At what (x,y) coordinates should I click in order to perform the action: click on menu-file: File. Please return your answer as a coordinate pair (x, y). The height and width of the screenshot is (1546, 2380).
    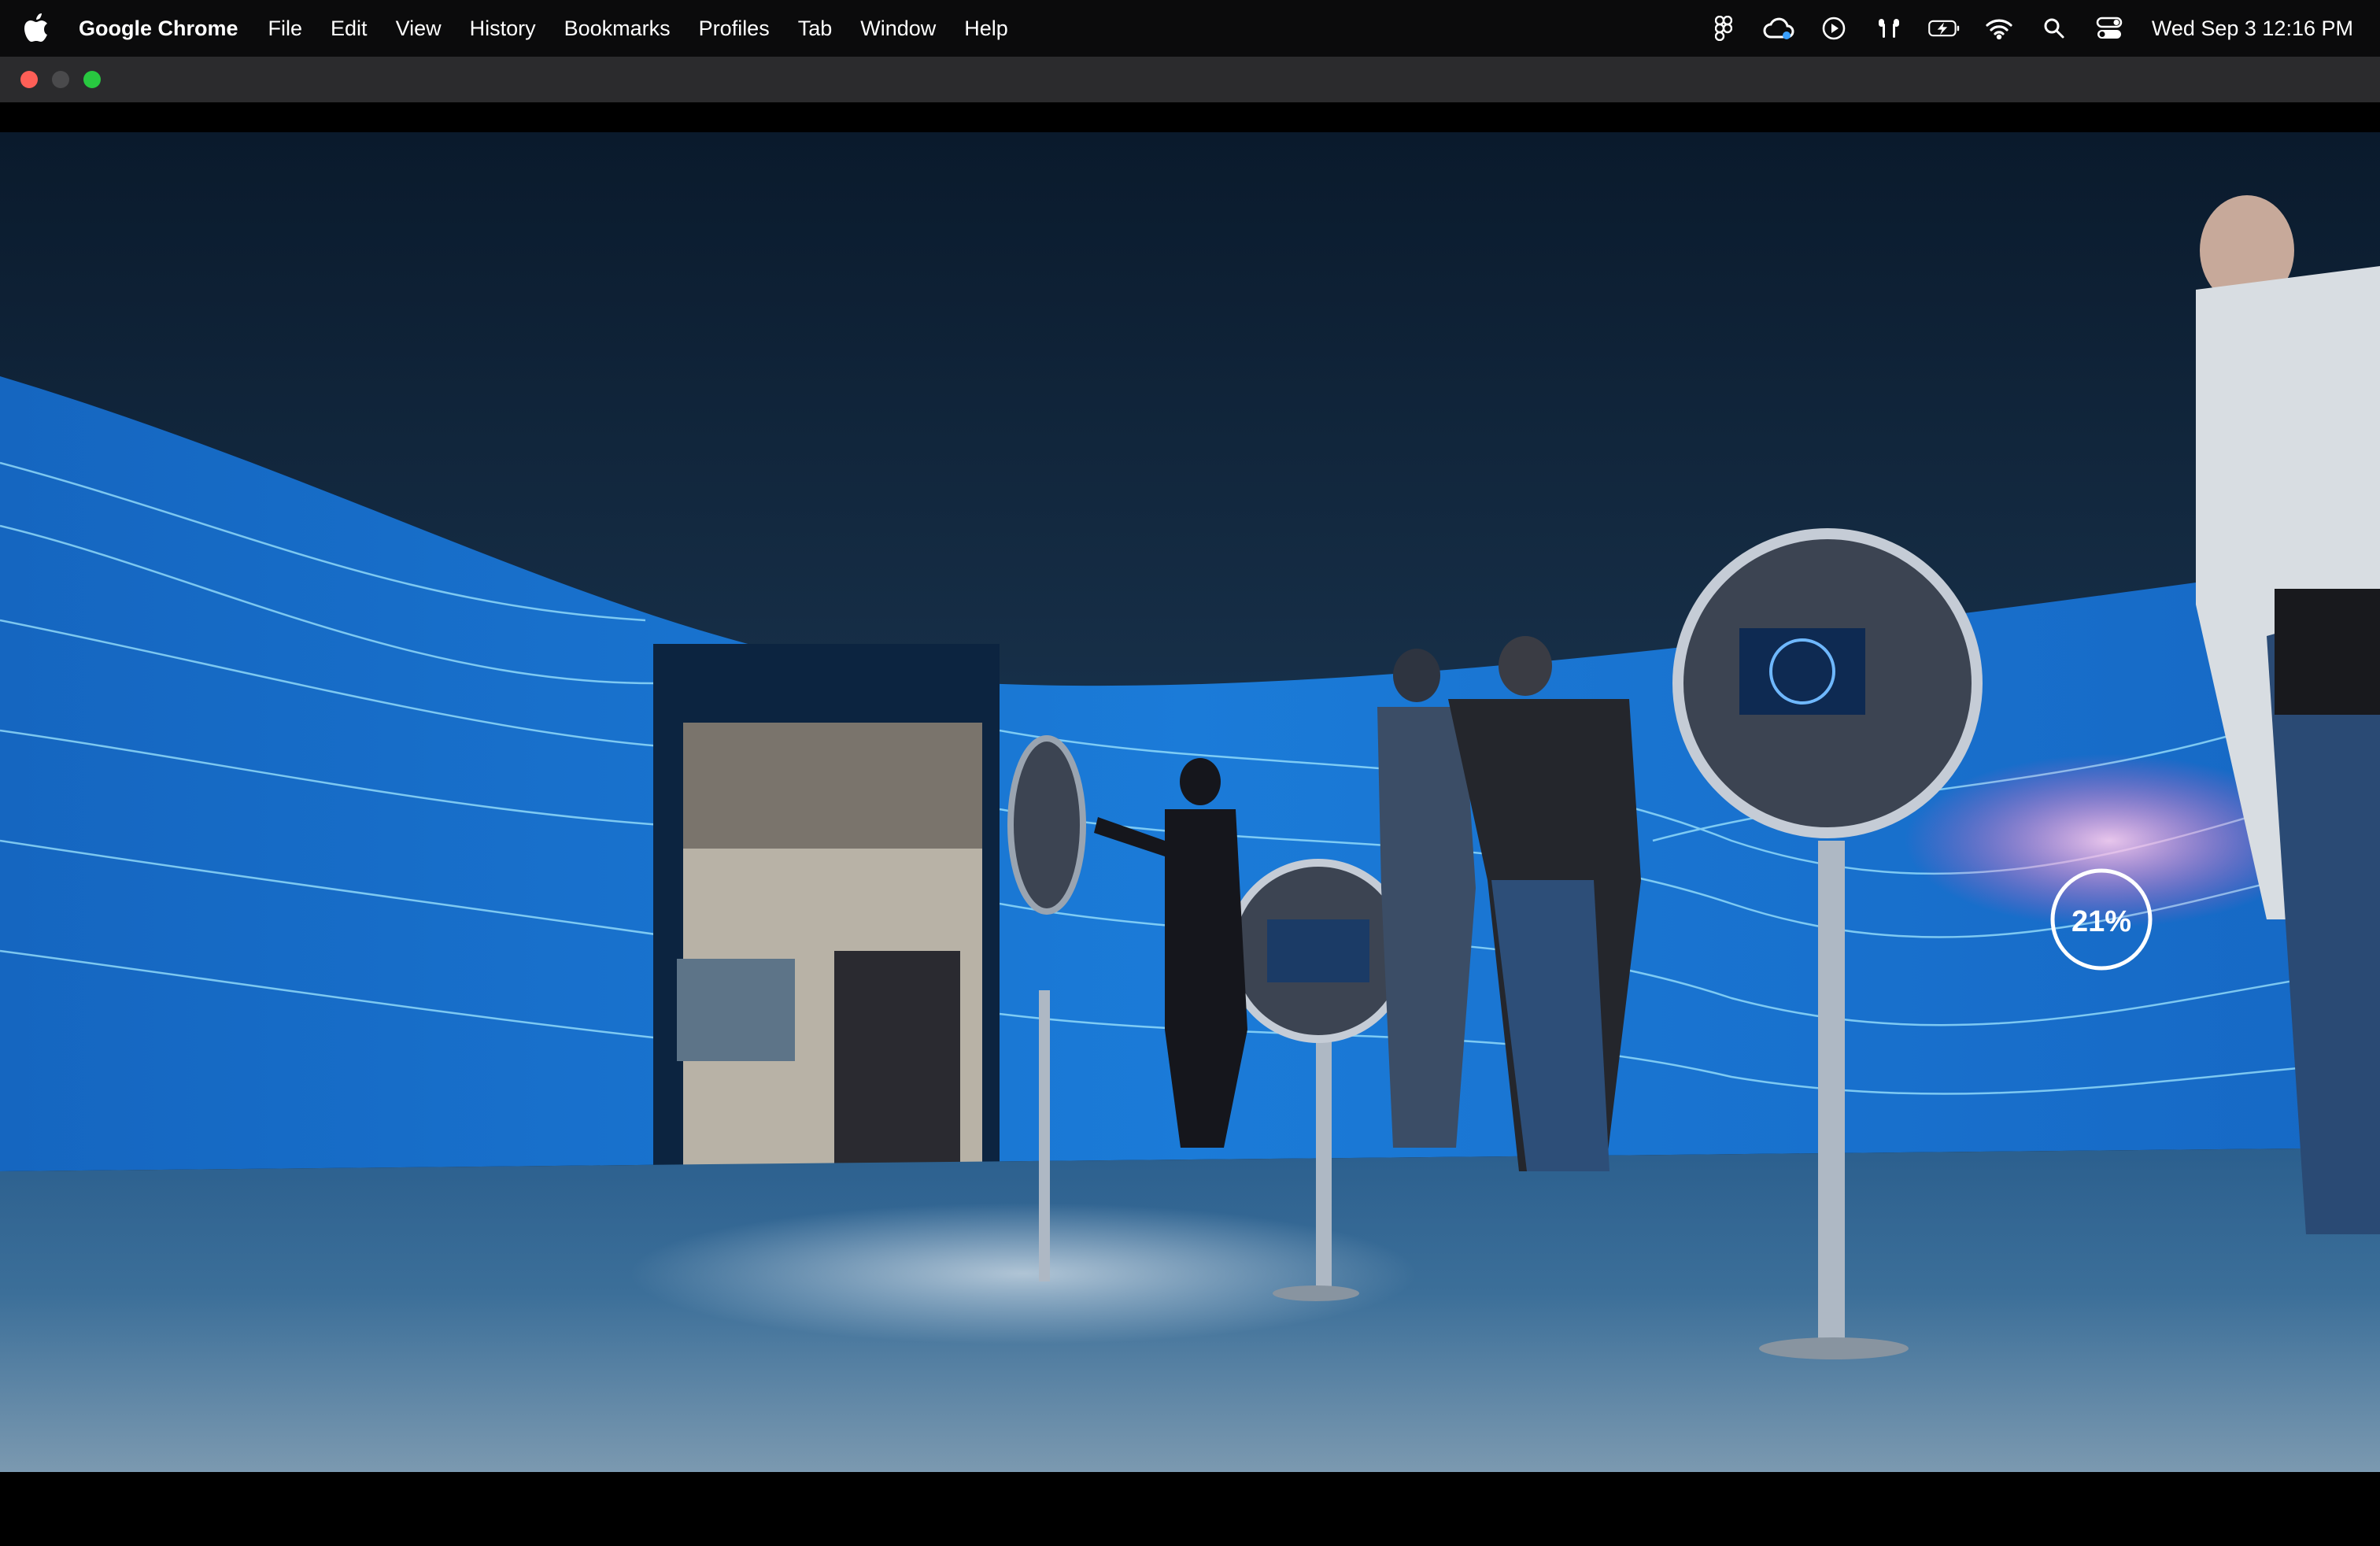
    Looking at the image, I should click on (285, 29).